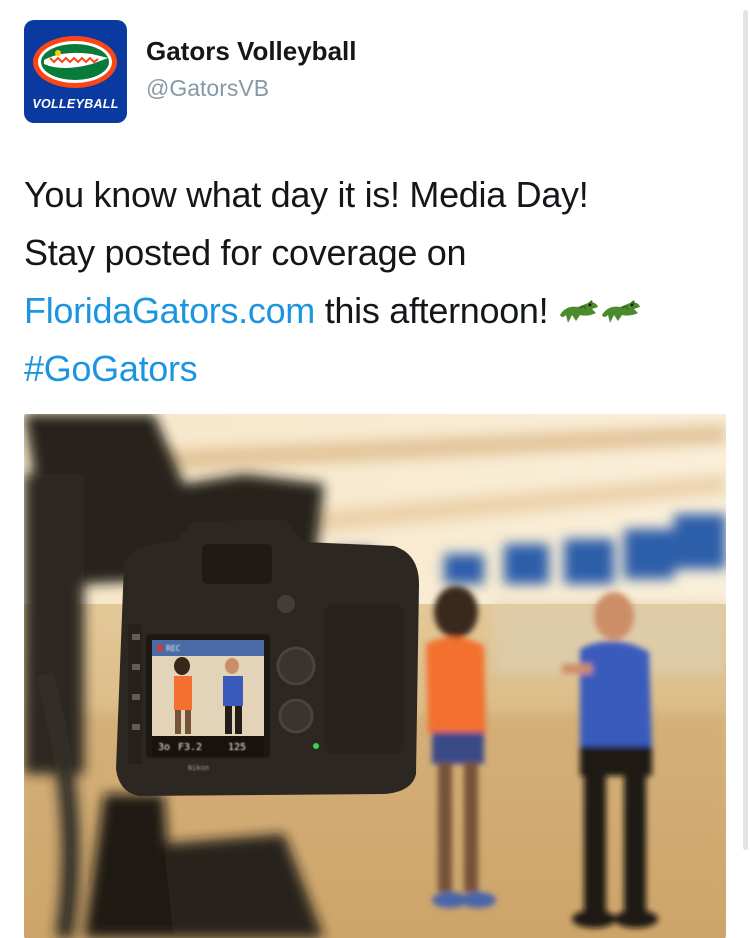 Image resolution: width=750 pixels, height=938 pixels. What do you see at coordinates (75, 62) in the screenshot?
I see `gator-logo-icon` at bounding box center [75, 62].